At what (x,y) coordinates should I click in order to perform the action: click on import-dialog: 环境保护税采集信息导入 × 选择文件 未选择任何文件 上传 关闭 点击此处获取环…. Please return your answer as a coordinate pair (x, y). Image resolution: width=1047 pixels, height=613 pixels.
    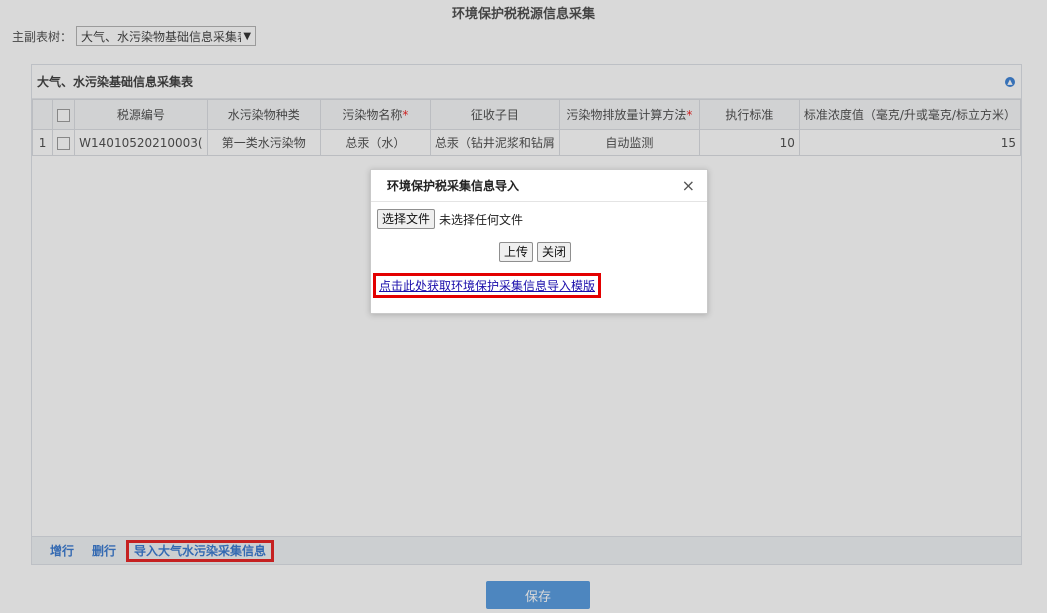
    Looking at the image, I should click on (539, 241).